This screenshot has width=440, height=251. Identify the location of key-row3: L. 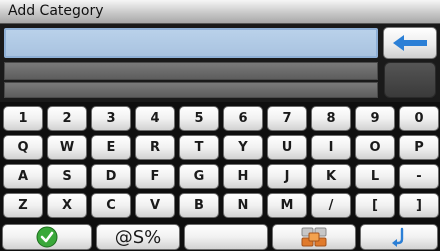
(375, 176).